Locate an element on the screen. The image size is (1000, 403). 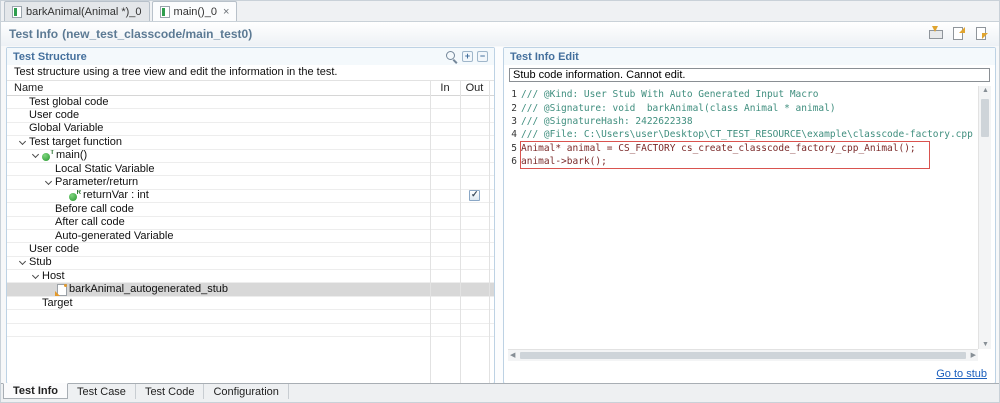
view-tab-test-case: Test Case is located at coordinates (102, 391).